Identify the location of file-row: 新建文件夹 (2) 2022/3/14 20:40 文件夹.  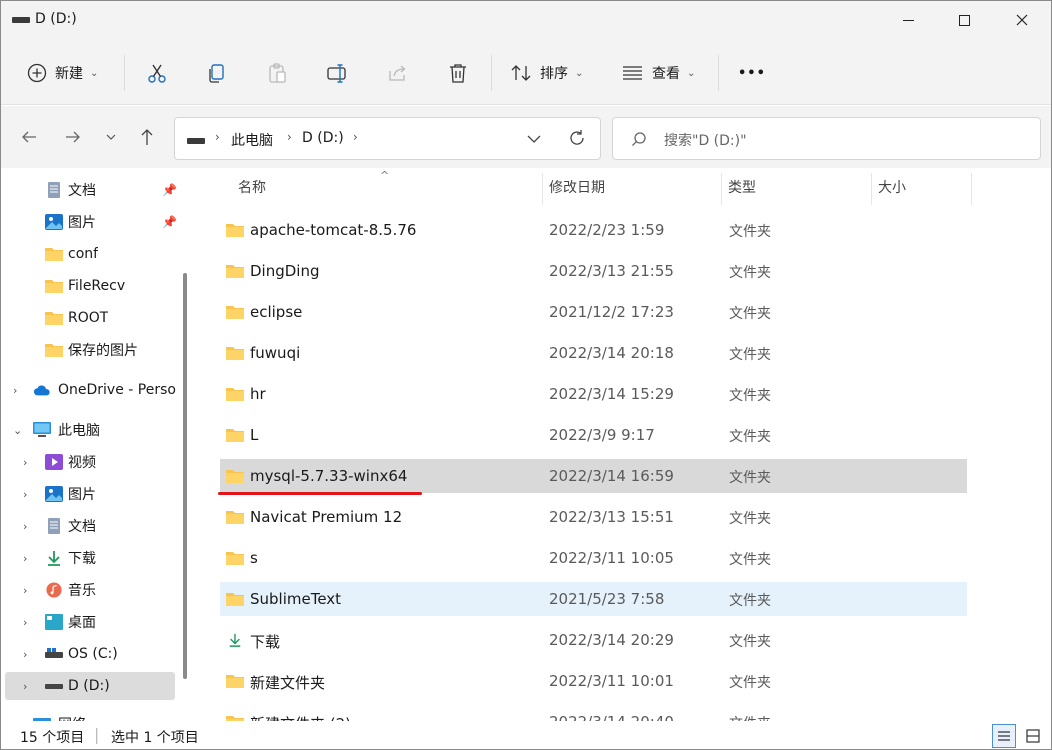
(593, 713).